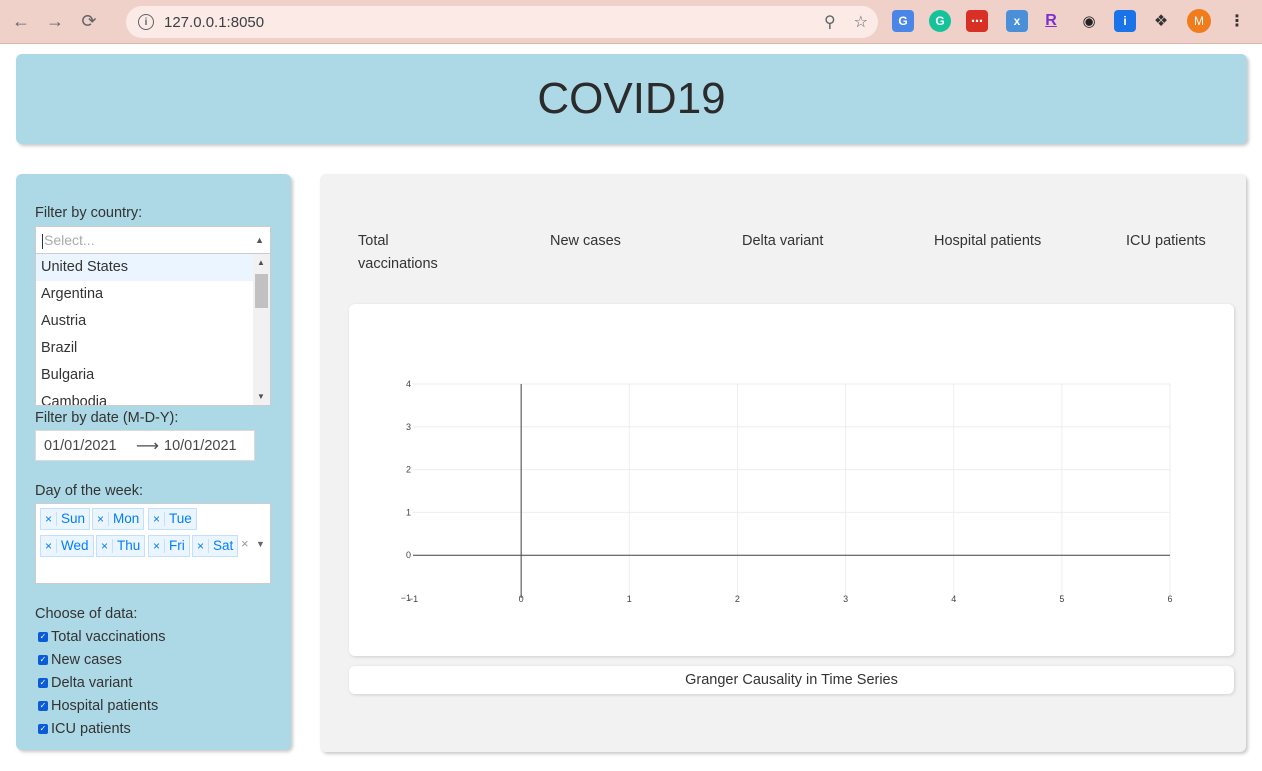  Describe the element at coordinates (940, 21) in the screenshot. I see `grammarly-extension-icon: G` at that location.